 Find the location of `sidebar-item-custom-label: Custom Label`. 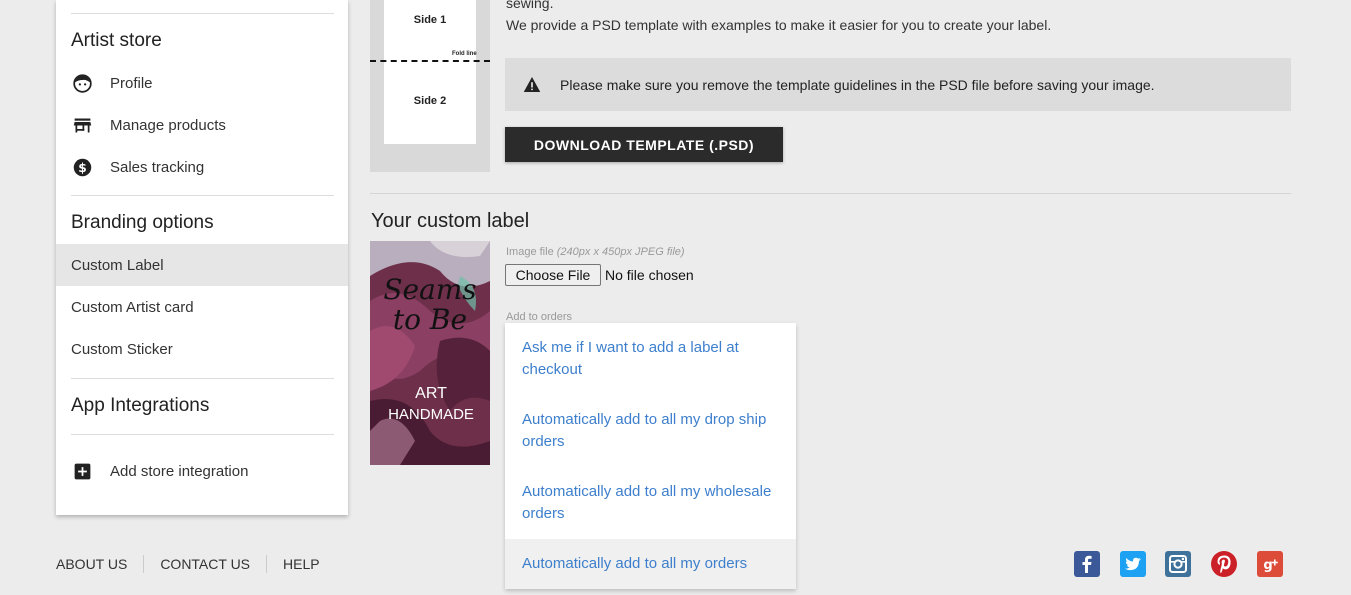

sidebar-item-custom-label: Custom Label is located at coordinates (202, 265).